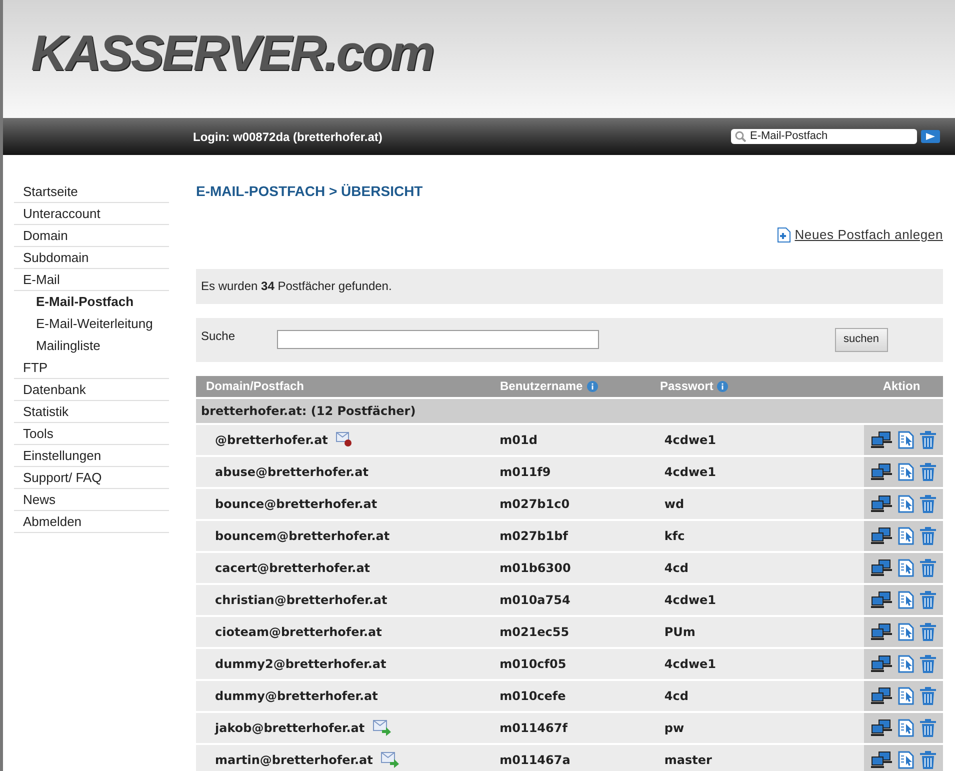 This screenshot has width=955, height=771. I want to click on table-cell-text: martin@bretterhofer.at, so click(294, 760).